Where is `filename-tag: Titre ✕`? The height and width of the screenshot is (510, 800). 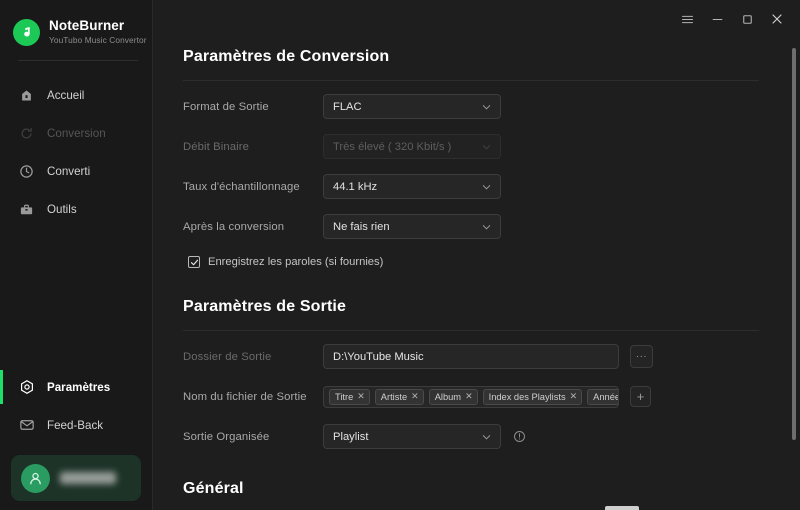
filename-tag: Titre ✕ is located at coordinates (349, 396).